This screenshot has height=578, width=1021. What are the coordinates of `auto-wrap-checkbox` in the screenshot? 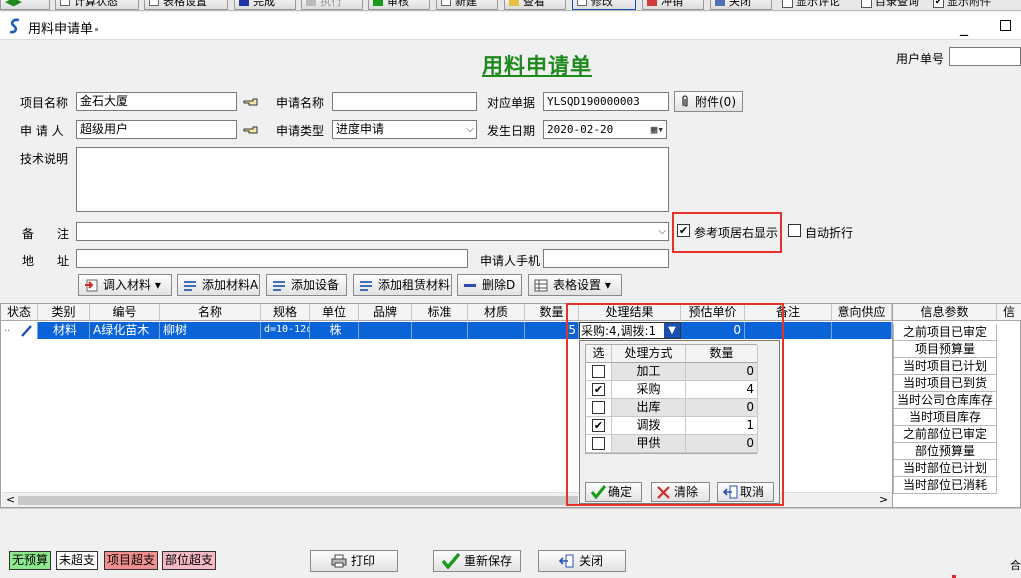 It's located at (794, 230).